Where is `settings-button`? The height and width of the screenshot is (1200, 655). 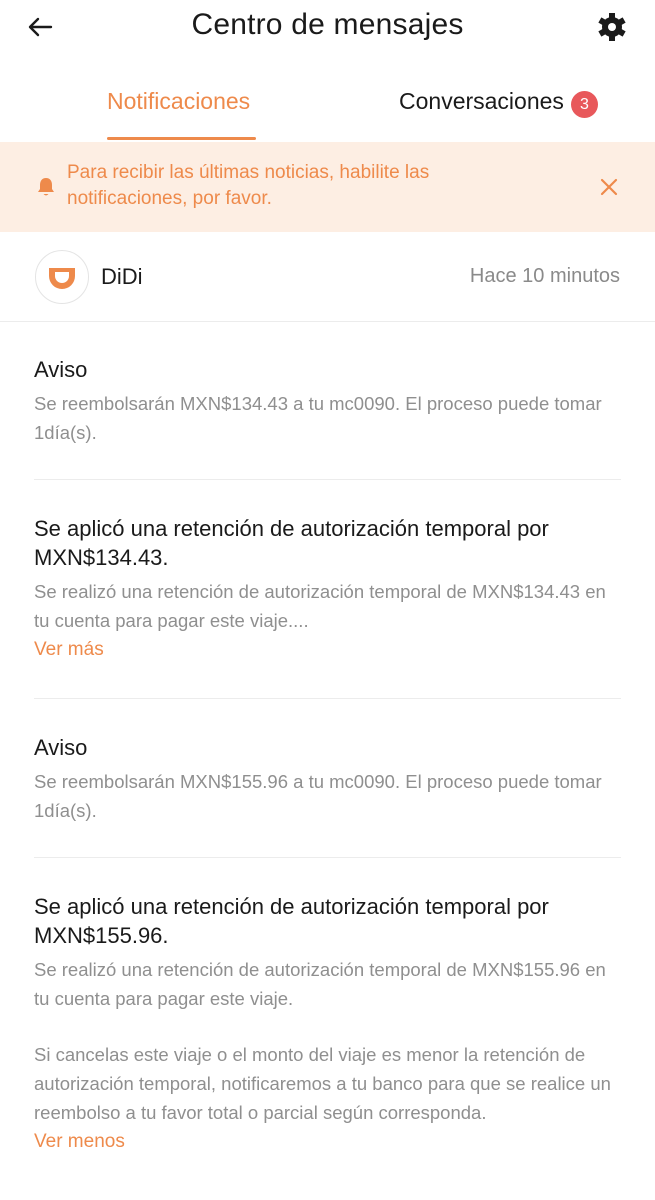
settings-button is located at coordinates (612, 27).